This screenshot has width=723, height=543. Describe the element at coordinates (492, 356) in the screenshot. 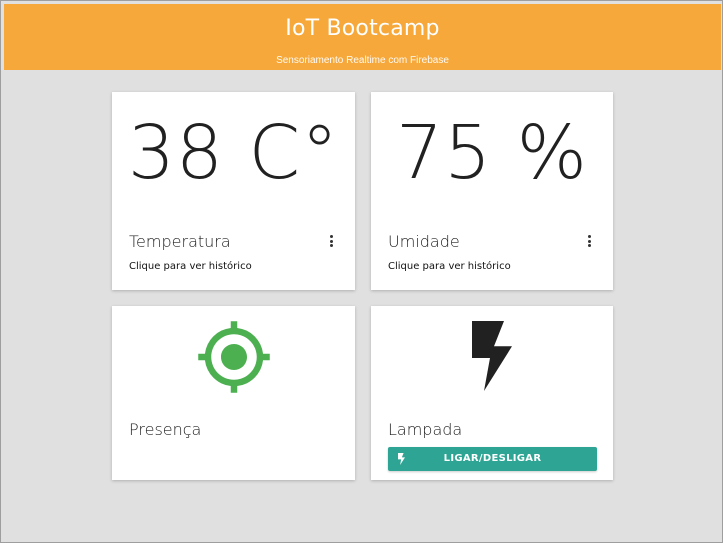

I see `flash-on-icon` at that location.